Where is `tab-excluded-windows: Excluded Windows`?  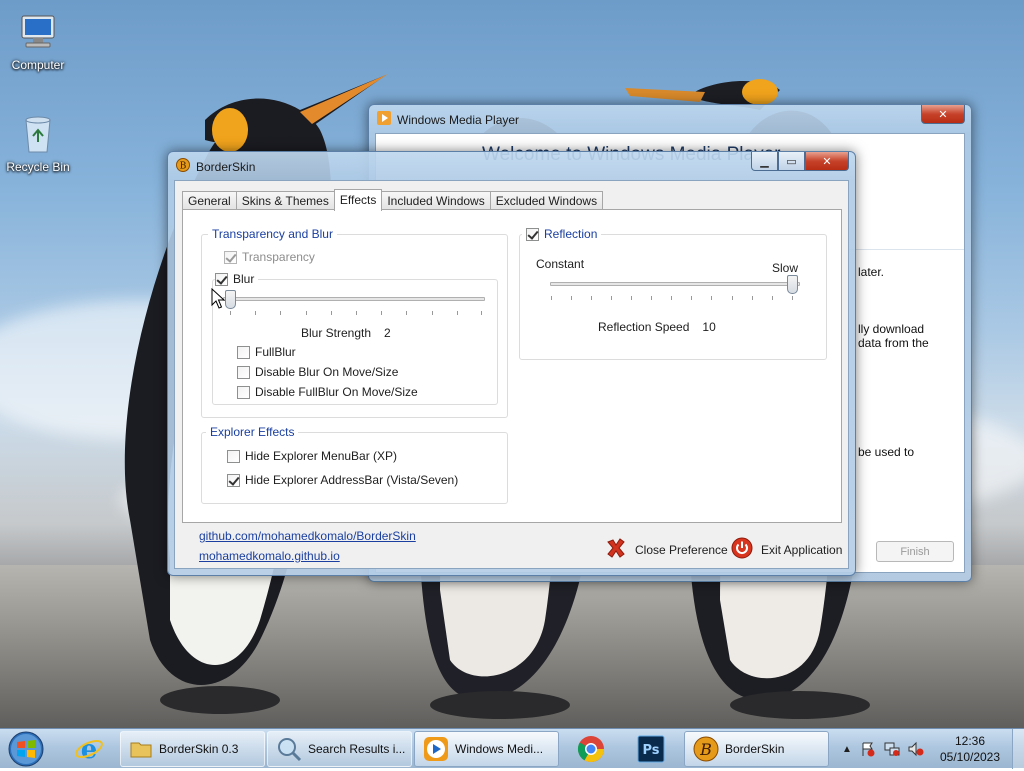
tab-excluded-windows: Excluded Windows is located at coordinates (546, 200).